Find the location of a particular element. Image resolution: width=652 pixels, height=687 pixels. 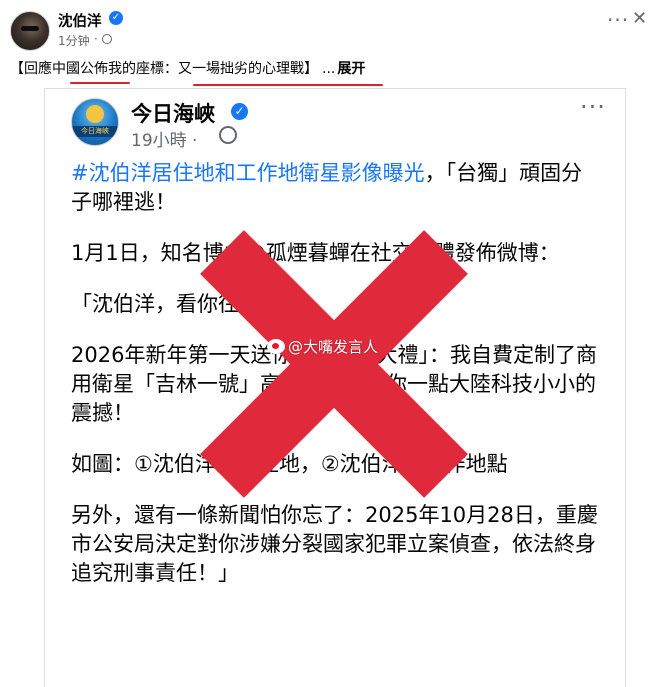

caption-text: 【回應中國公佈我的座標：又一場拙劣的心理戰】 is located at coordinates (164, 69).